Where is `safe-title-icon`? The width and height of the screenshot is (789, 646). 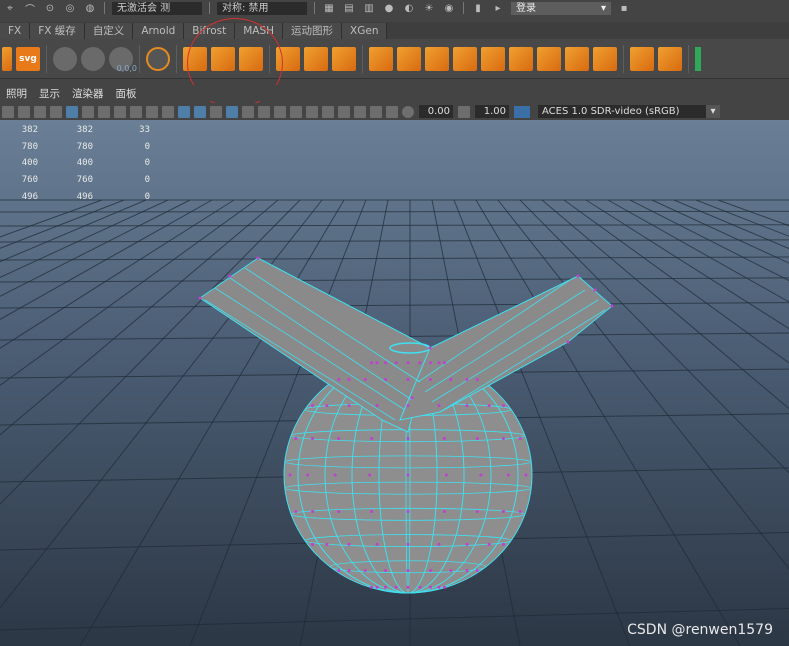 safe-title-icon is located at coordinates (168, 111).